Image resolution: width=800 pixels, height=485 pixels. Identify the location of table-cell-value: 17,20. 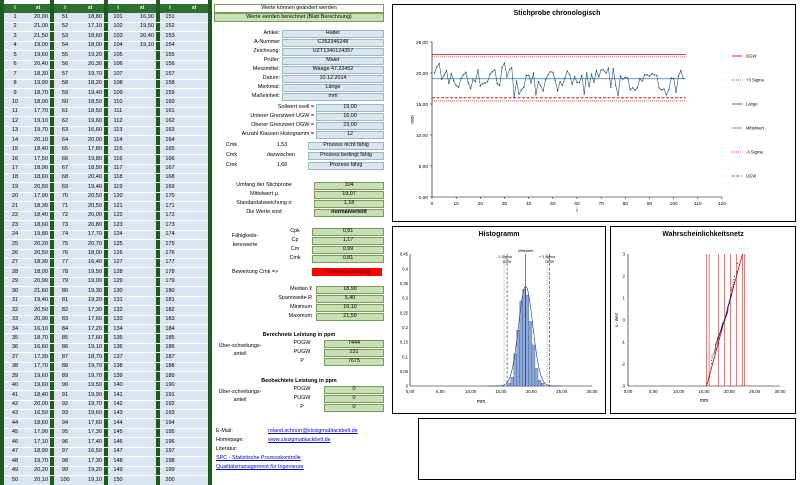
(89, 329).